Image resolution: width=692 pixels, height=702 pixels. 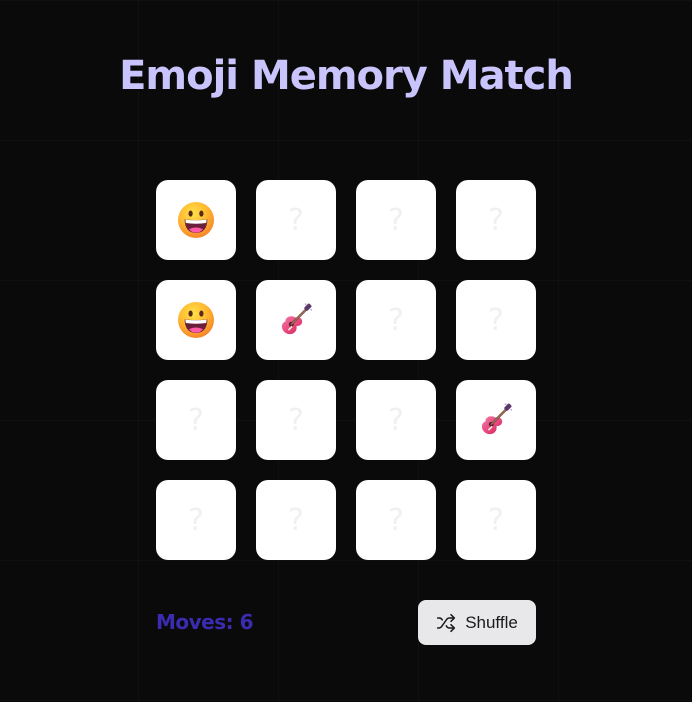 I want to click on shuffle-button: Shuffle, so click(x=477, y=622).